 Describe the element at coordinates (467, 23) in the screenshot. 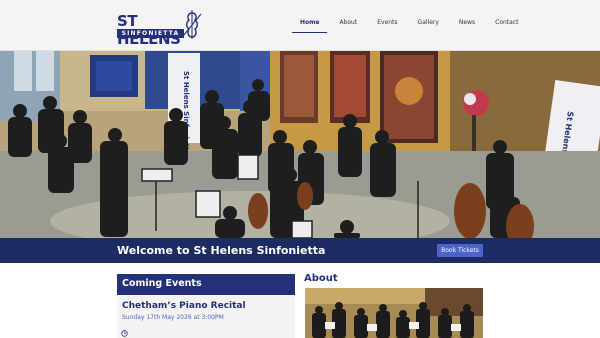

I see `nav-news: News` at that location.